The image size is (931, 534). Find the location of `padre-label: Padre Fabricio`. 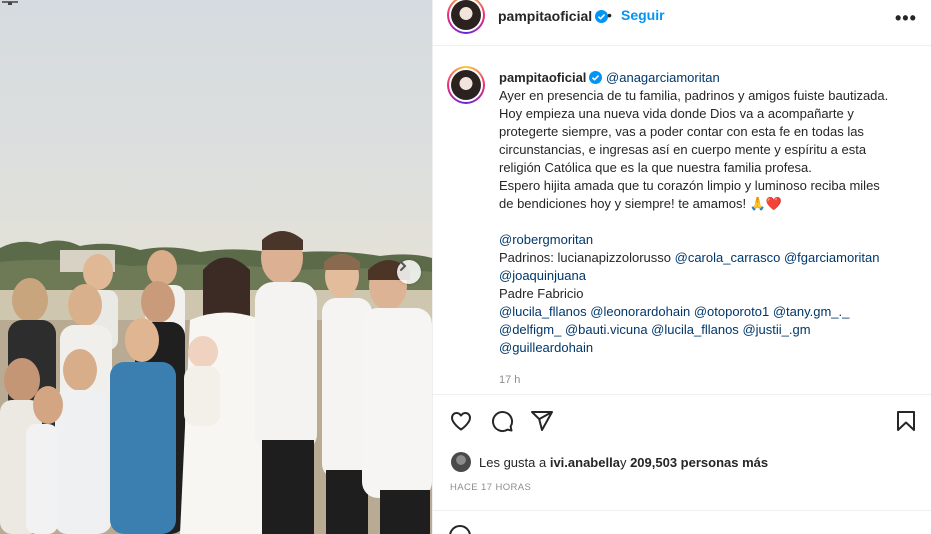

padre-label: Padre Fabricio is located at coordinates (541, 293).